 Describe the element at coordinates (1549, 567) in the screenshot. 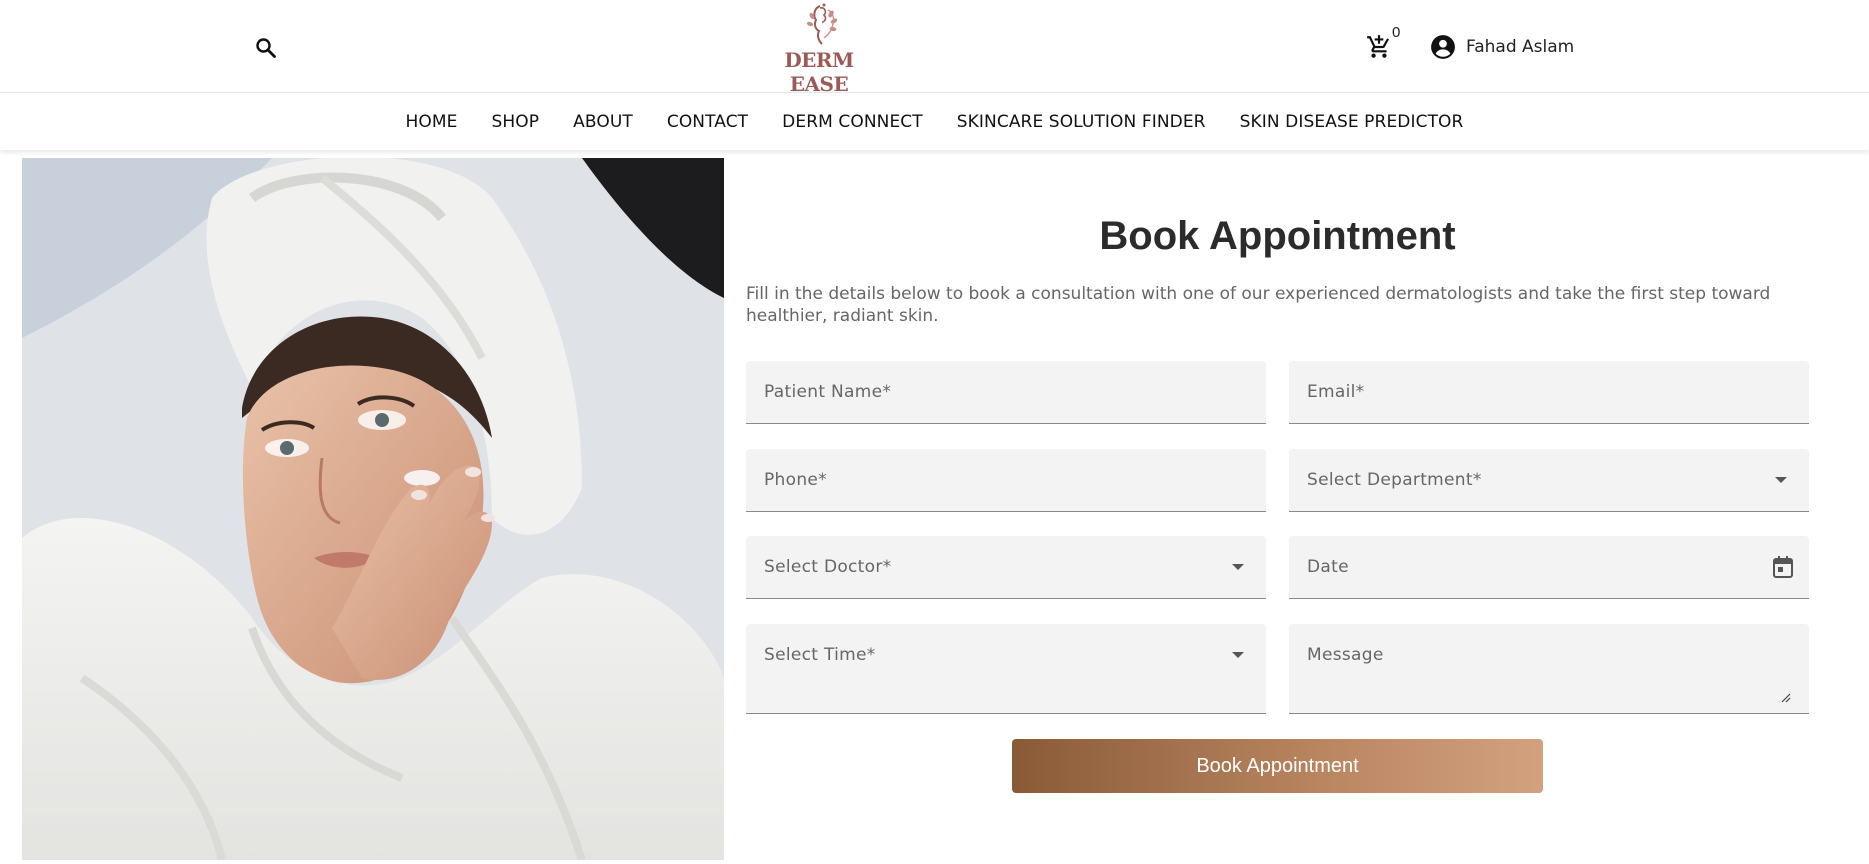

I see `date-field: Date` at that location.